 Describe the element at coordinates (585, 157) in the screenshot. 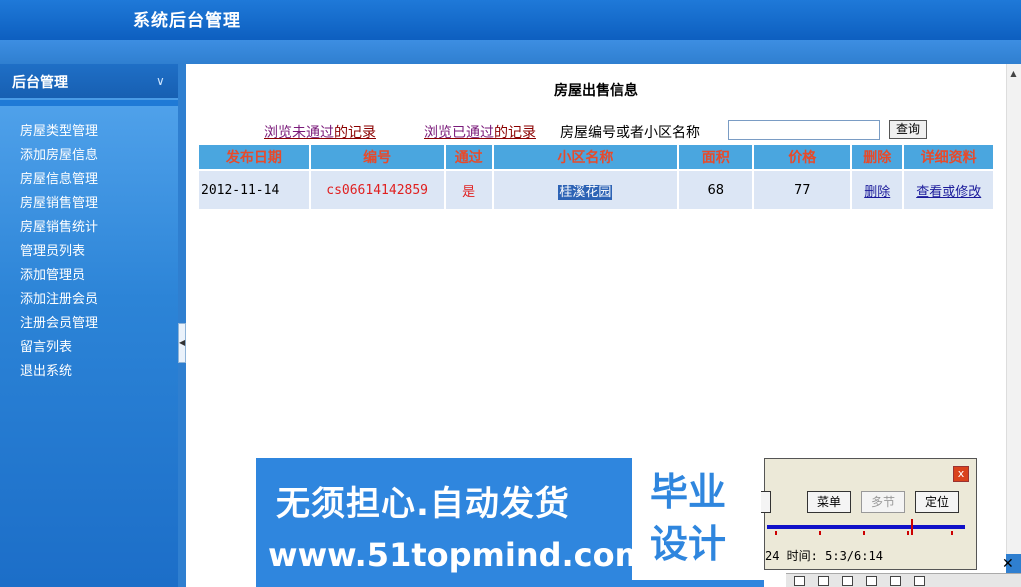

I see `col-community-header: 小区名称` at that location.